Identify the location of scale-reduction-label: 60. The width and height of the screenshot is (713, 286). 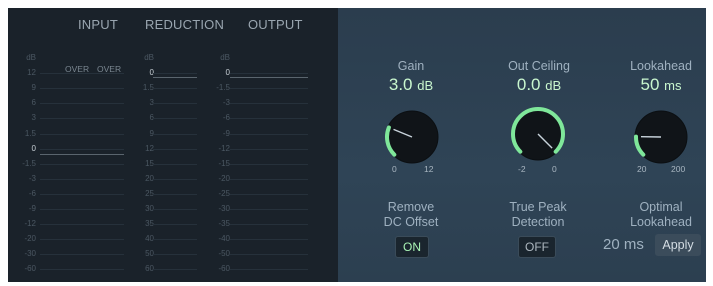
(149, 269).